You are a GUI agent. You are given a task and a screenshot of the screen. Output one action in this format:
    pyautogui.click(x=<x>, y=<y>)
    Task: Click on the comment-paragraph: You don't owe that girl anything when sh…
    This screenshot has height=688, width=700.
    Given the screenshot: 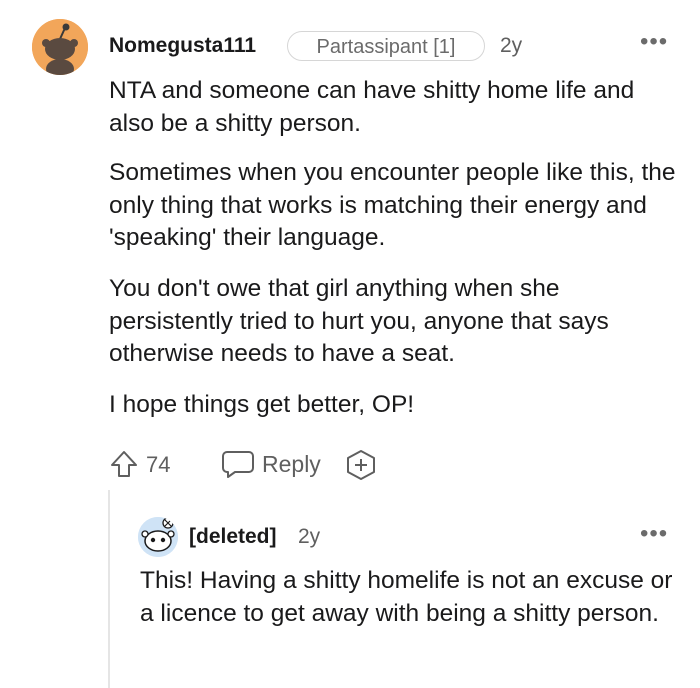 What is the action you would take?
    pyautogui.click(x=359, y=321)
    